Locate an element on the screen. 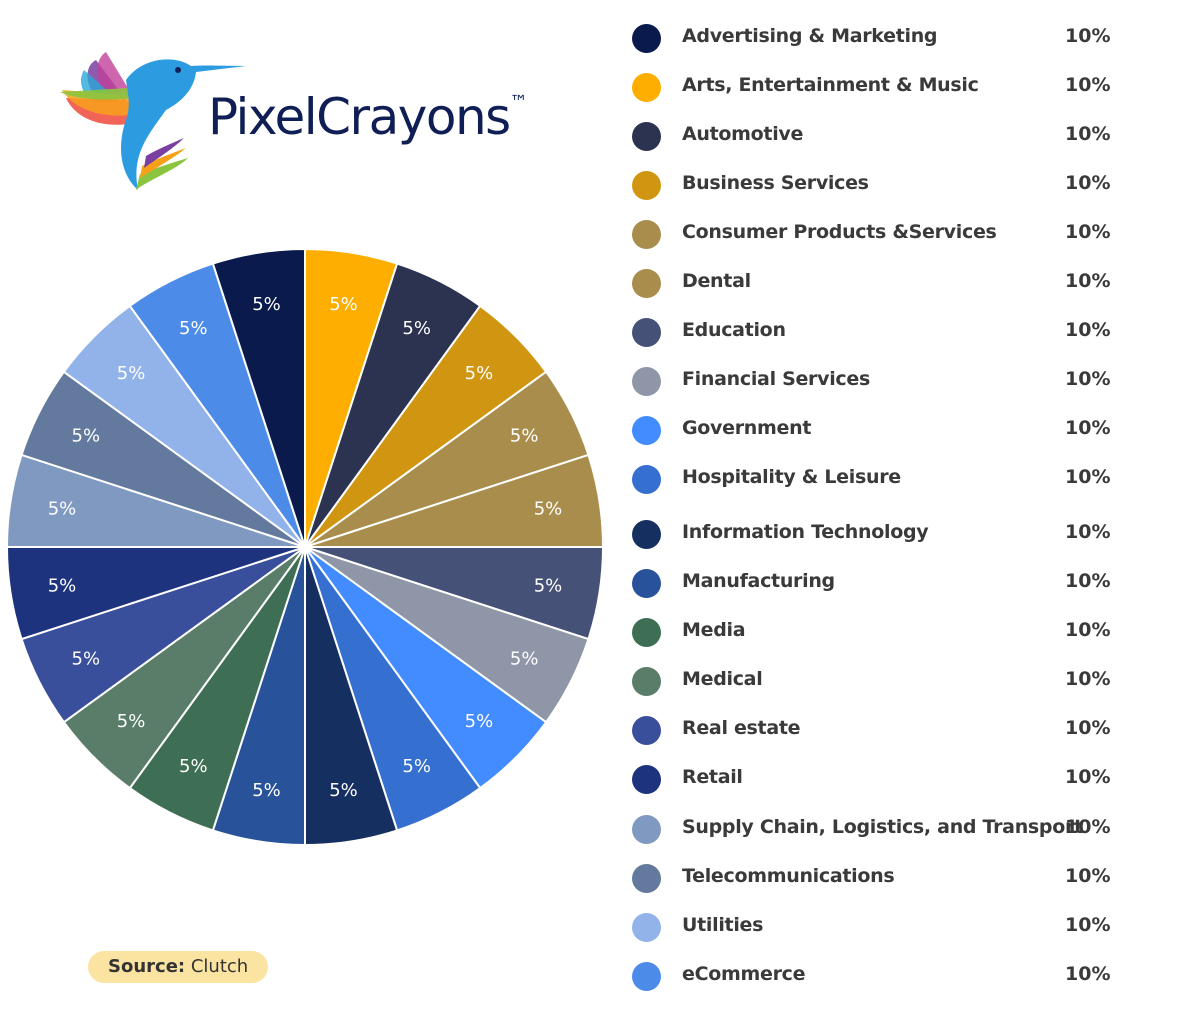 The image size is (1200, 1028). legend-label: Business Services is located at coordinates (775, 183).